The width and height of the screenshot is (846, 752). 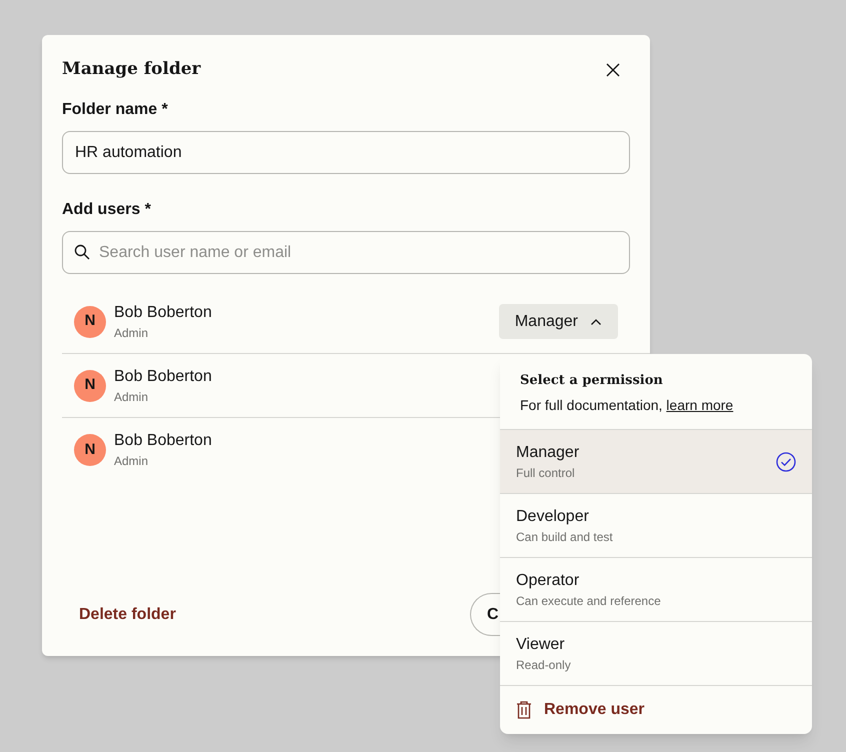 I want to click on menu-title: Select a permission, so click(x=592, y=381).